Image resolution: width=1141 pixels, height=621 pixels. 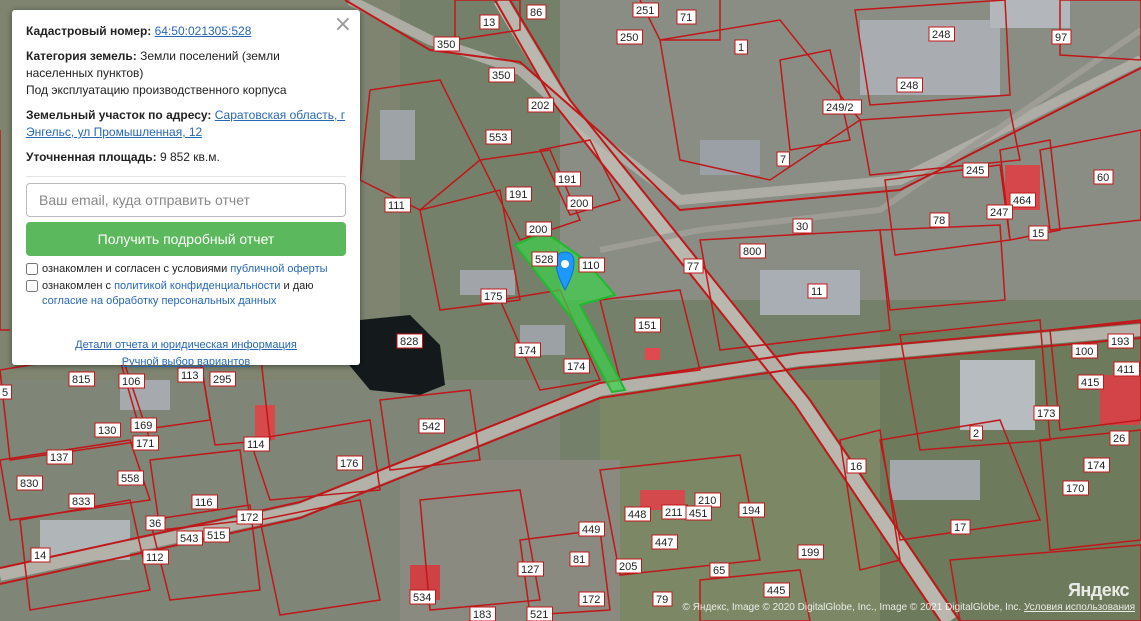 What do you see at coordinates (278, 269) in the screenshot?
I see `public-offer-link: публичной оферты` at bounding box center [278, 269].